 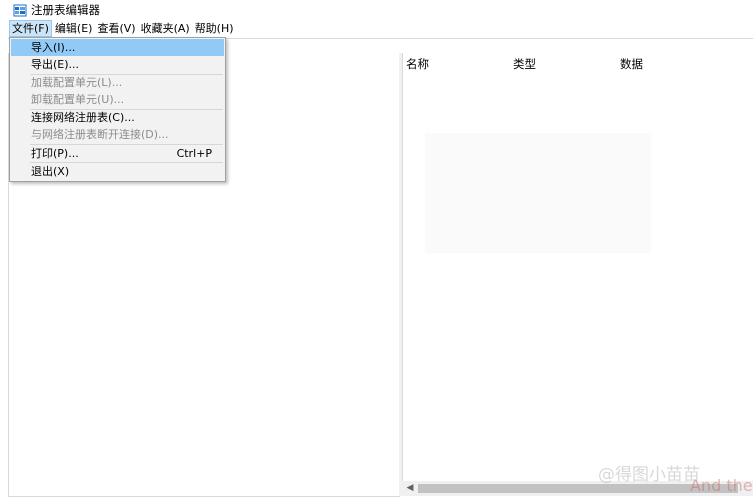 I want to click on menu-item-label: 退出(X), so click(x=50, y=171).